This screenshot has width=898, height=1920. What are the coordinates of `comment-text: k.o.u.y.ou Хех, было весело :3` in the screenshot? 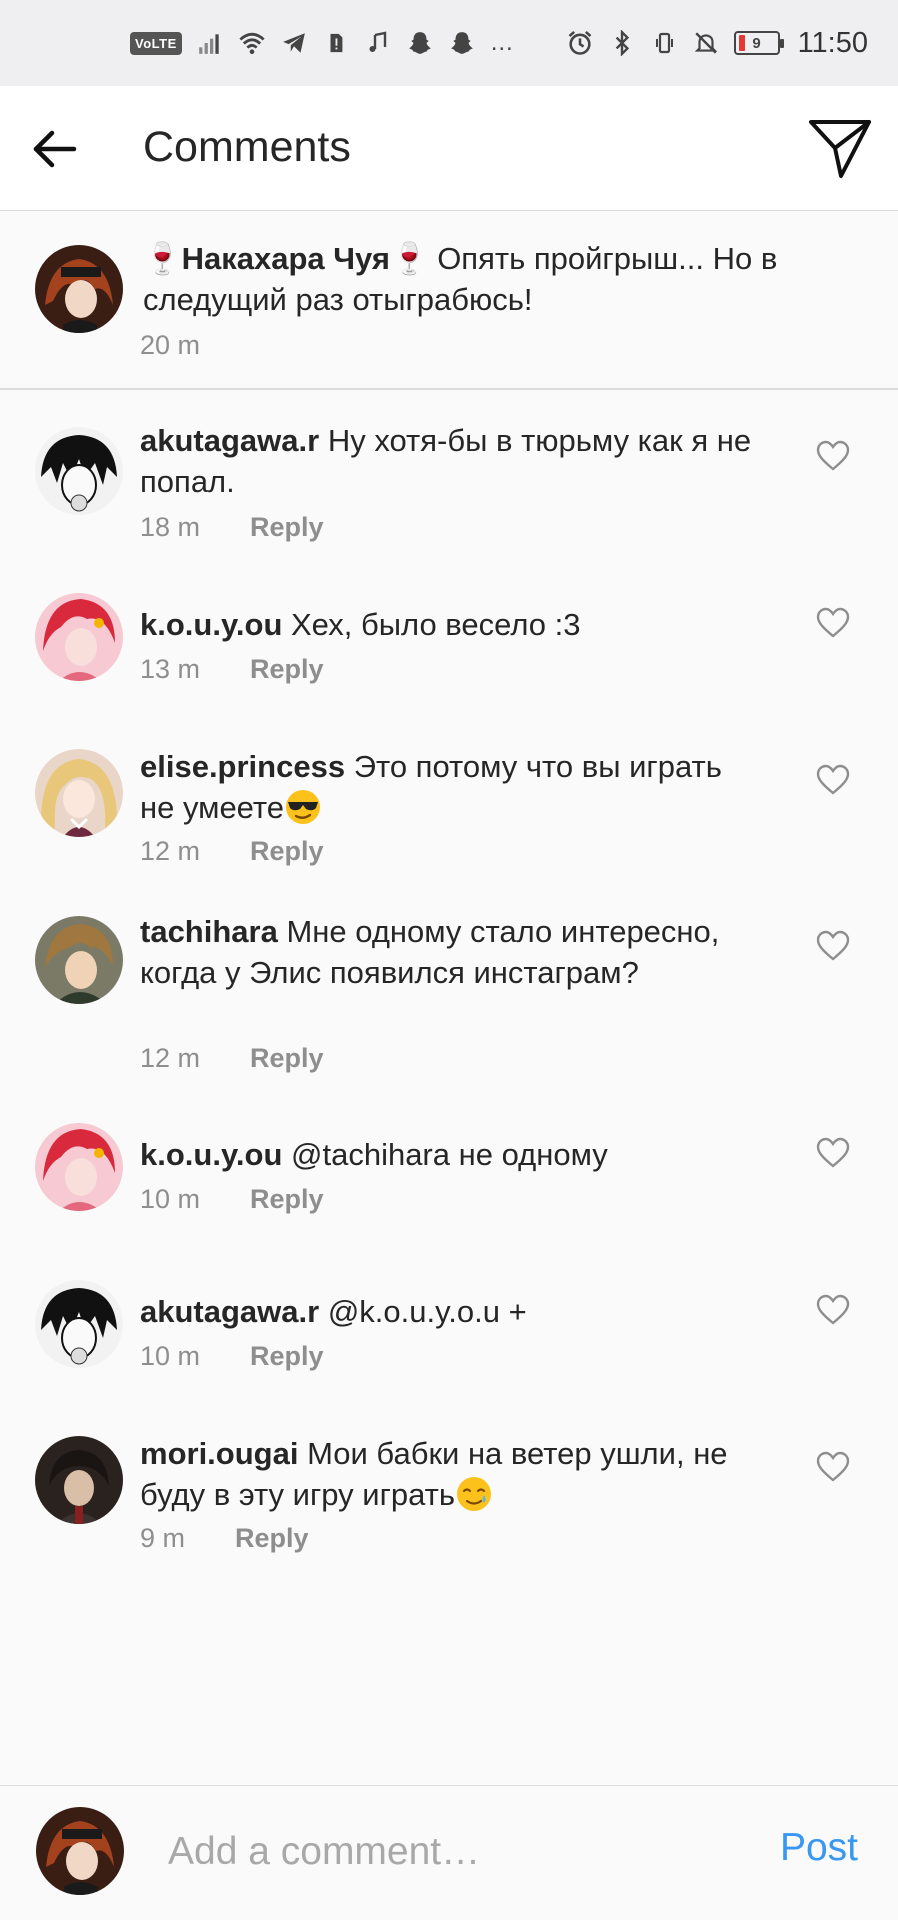 It's located at (450, 624).